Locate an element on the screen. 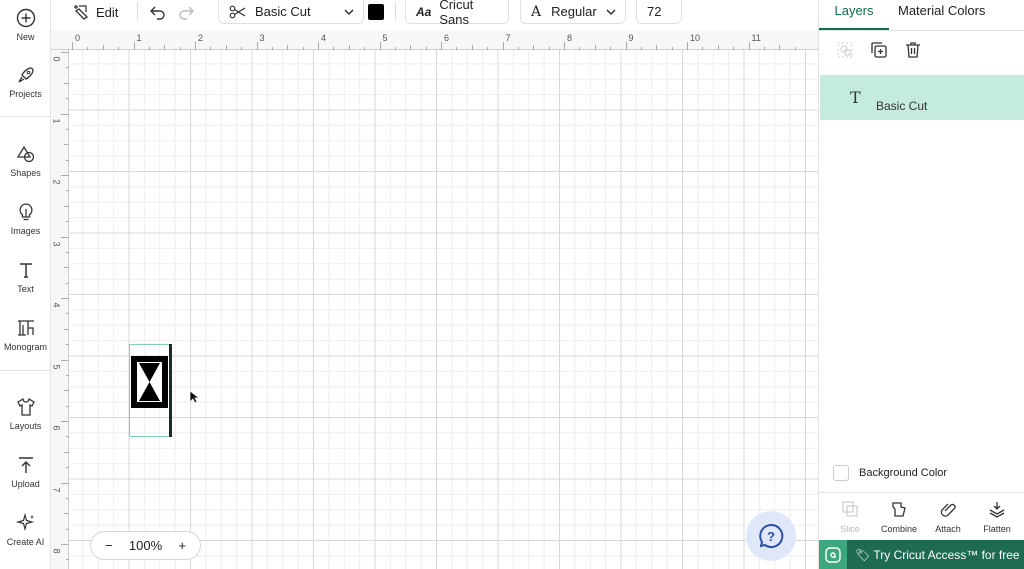 The height and width of the screenshot is (569, 1024). monogram-icon is located at coordinates (25, 328).